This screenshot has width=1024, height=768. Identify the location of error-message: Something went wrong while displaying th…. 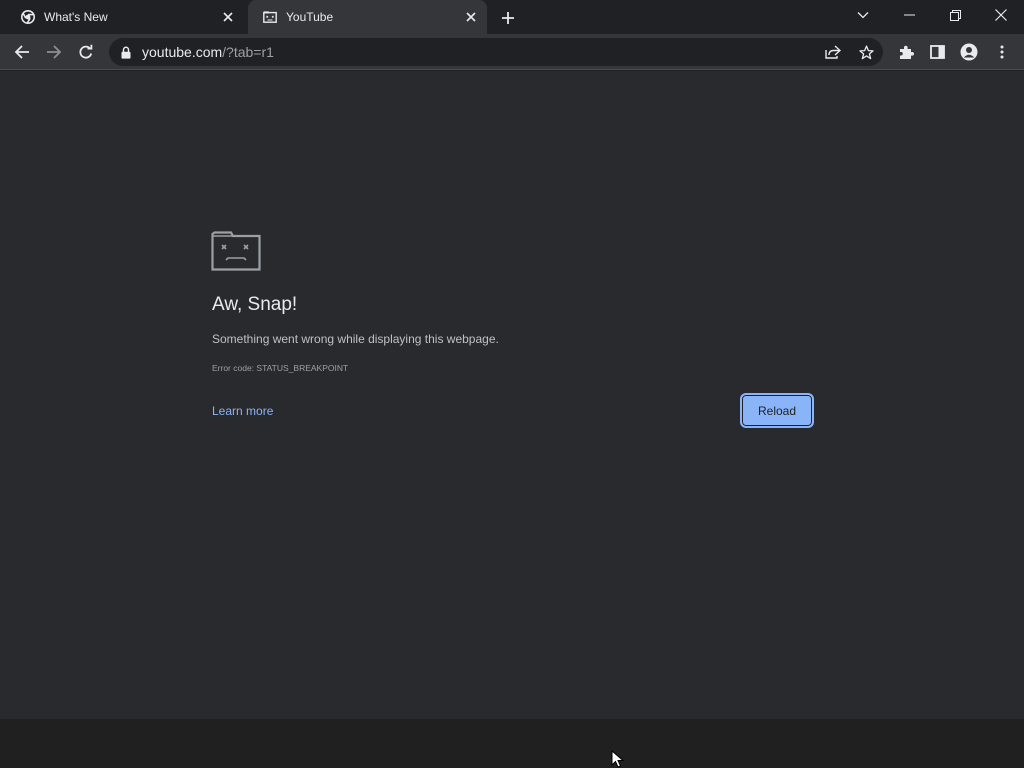
(355, 339).